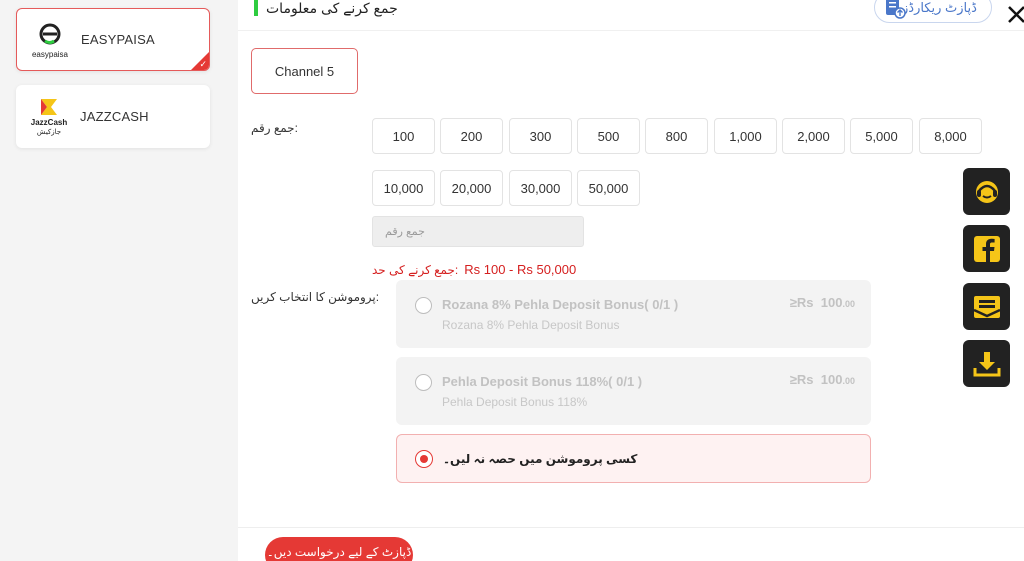  I want to click on amount-preset: 200, so click(471, 136).